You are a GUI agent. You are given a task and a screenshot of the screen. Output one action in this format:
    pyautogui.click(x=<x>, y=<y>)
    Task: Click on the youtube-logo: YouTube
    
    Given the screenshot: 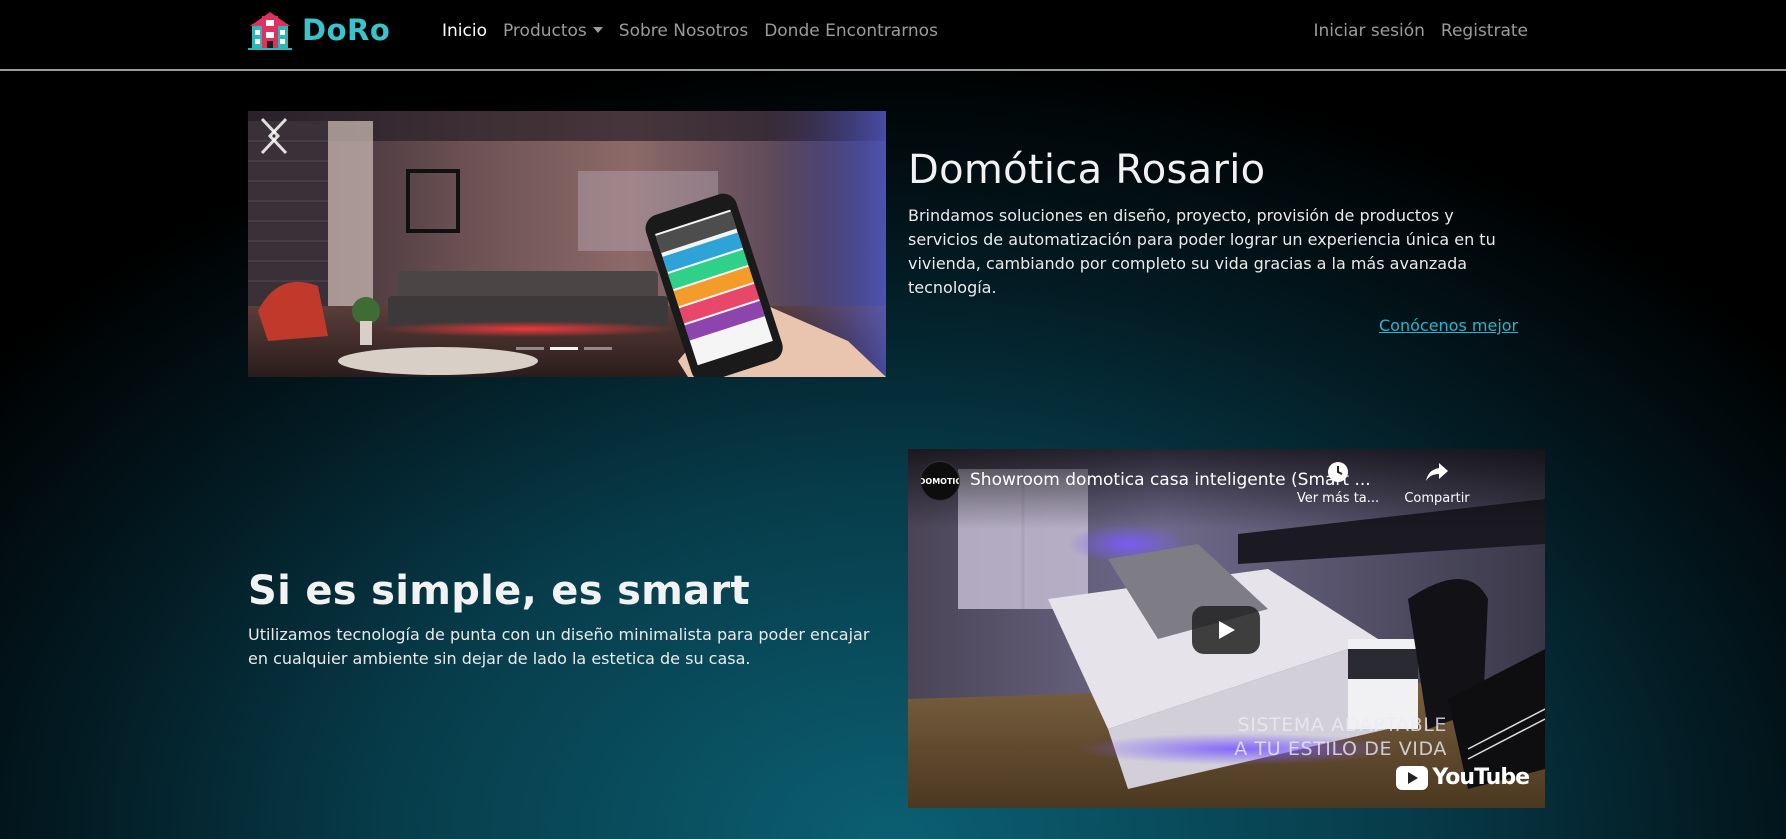 What is the action you would take?
    pyautogui.click(x=1463, y=777)
    